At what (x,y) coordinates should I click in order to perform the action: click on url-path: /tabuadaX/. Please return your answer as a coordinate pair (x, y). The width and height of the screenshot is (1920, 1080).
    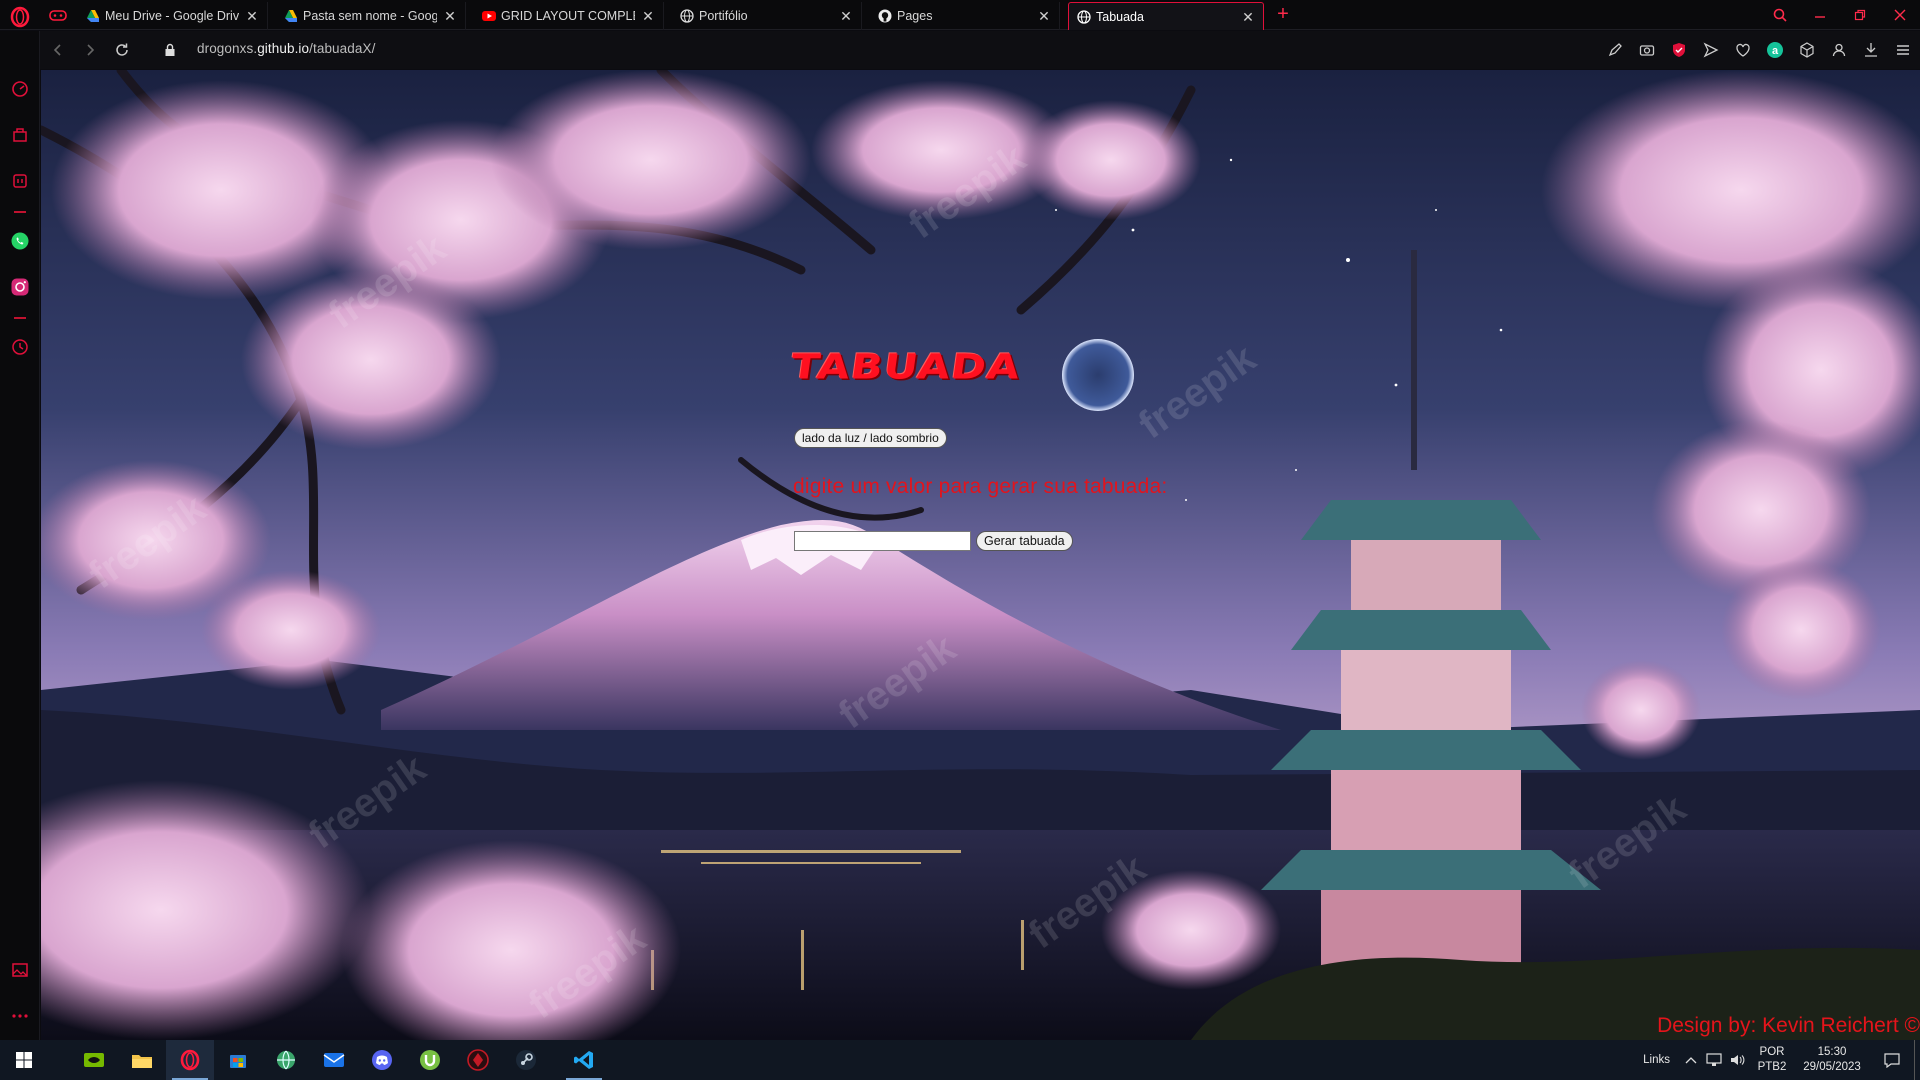
    Looking at the image, I should click on (342, 48).